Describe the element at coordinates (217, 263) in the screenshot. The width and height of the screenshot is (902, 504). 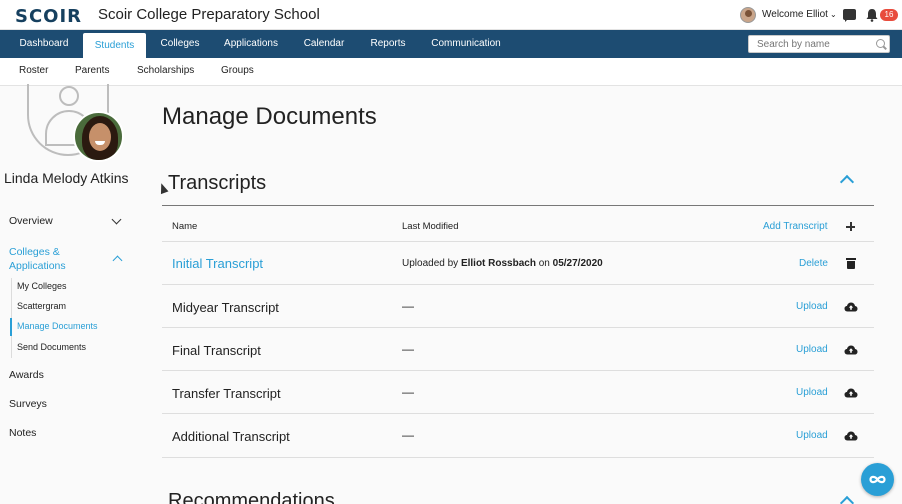
I see `document-name-link: Initial Transcript` at that location.